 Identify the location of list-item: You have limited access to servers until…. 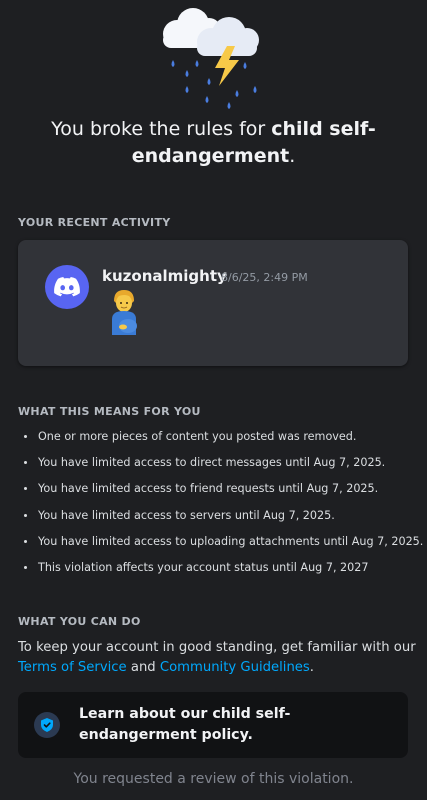
(222, 520).